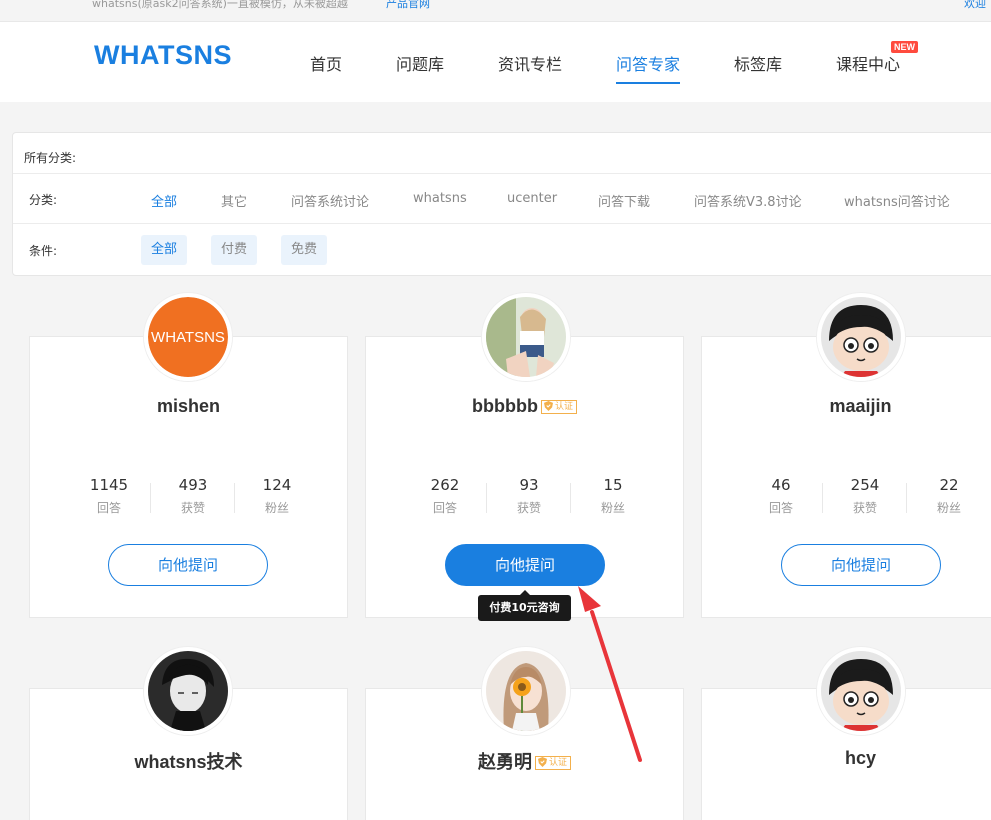 This screenshot has height=820, width=991. Describe the element at coordinates (43, 251) in the screenshot. I see `condition-label: 条件:` at that location.